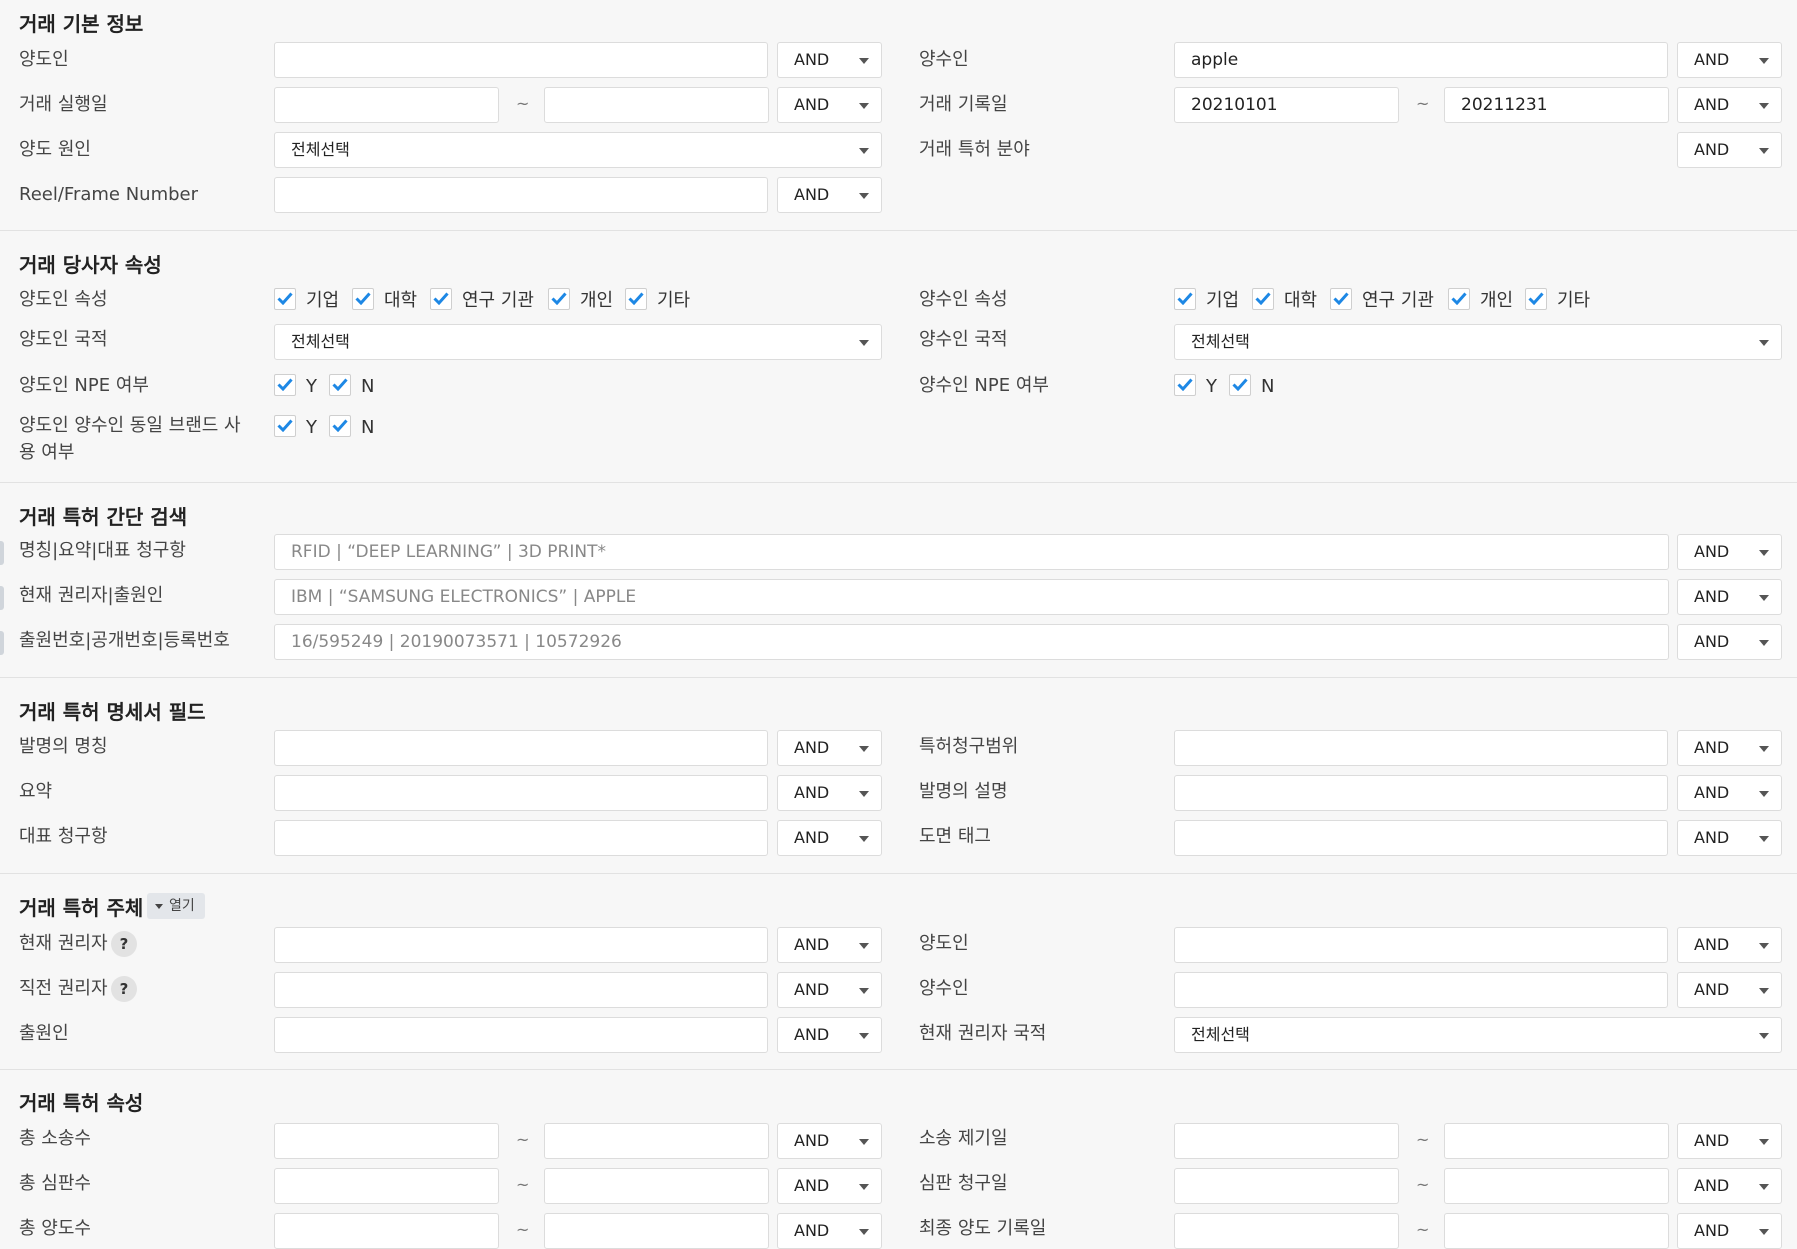 This screenshot has height=1249, width=1797. I want to click on owner-nationality-select: 전체선택, so click(1478, 1035).